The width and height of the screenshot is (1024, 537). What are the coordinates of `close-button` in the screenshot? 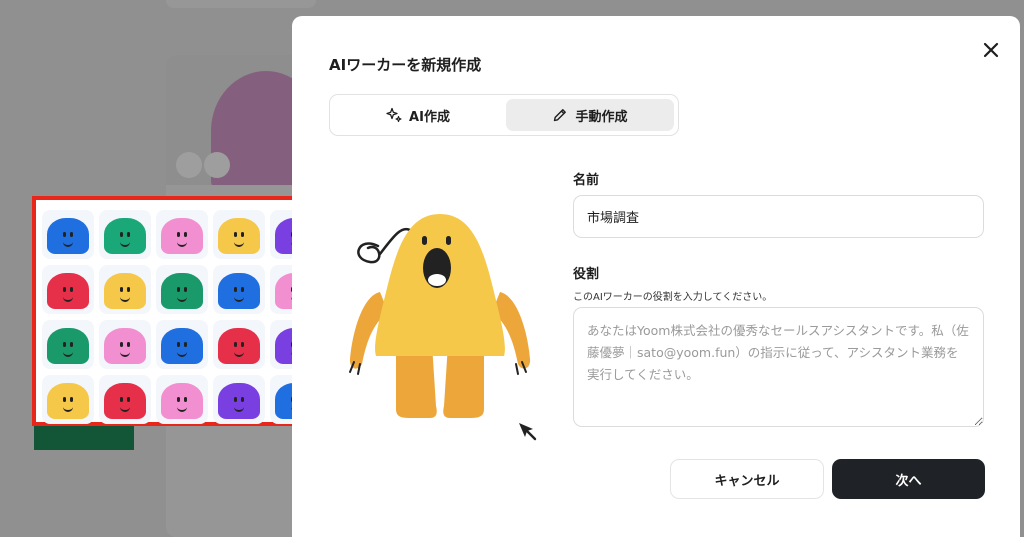 It's located at (991, 50).